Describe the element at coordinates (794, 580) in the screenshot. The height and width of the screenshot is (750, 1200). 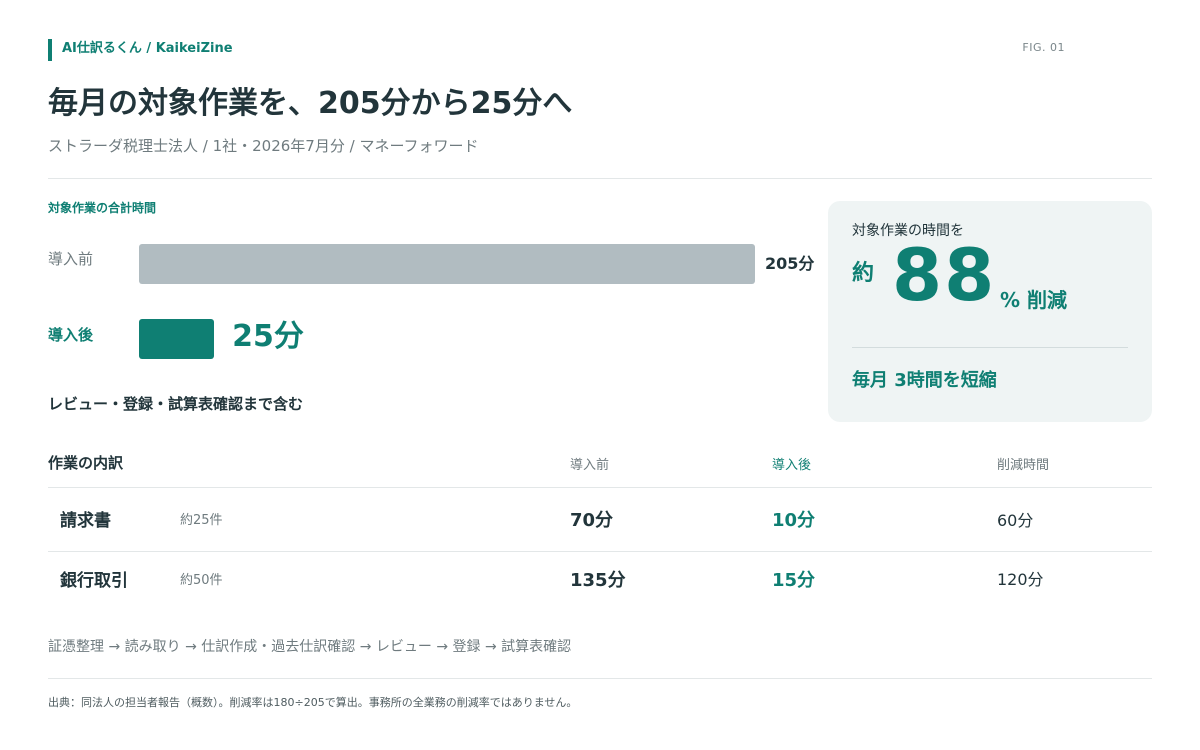
I see `table-row-after: 15分` at that location.